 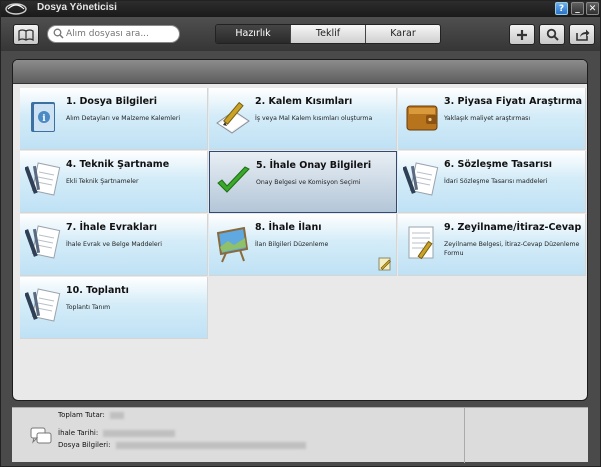 I want to click on tile-description: Yaklaşık maliyet araştırması, so click(x=487, y=118).